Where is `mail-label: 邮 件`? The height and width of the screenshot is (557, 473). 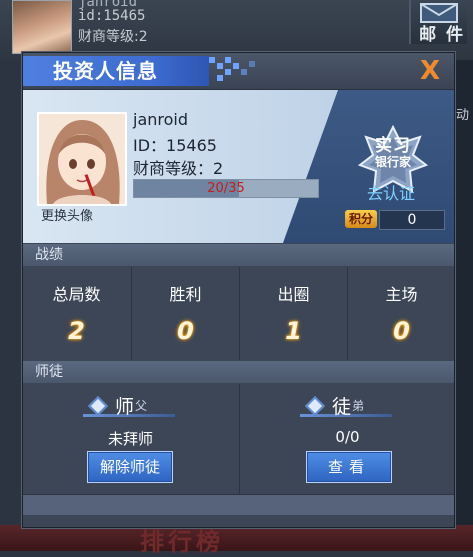 mail-label: 邮 件 is located at coordinates (442, 35).